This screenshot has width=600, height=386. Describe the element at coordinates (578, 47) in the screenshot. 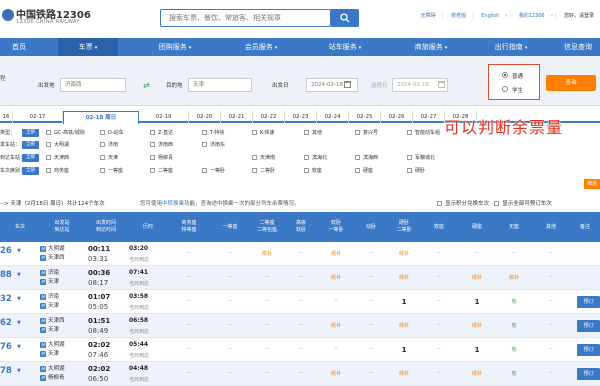

I see `nav-info-query: 信息查询` at that location.